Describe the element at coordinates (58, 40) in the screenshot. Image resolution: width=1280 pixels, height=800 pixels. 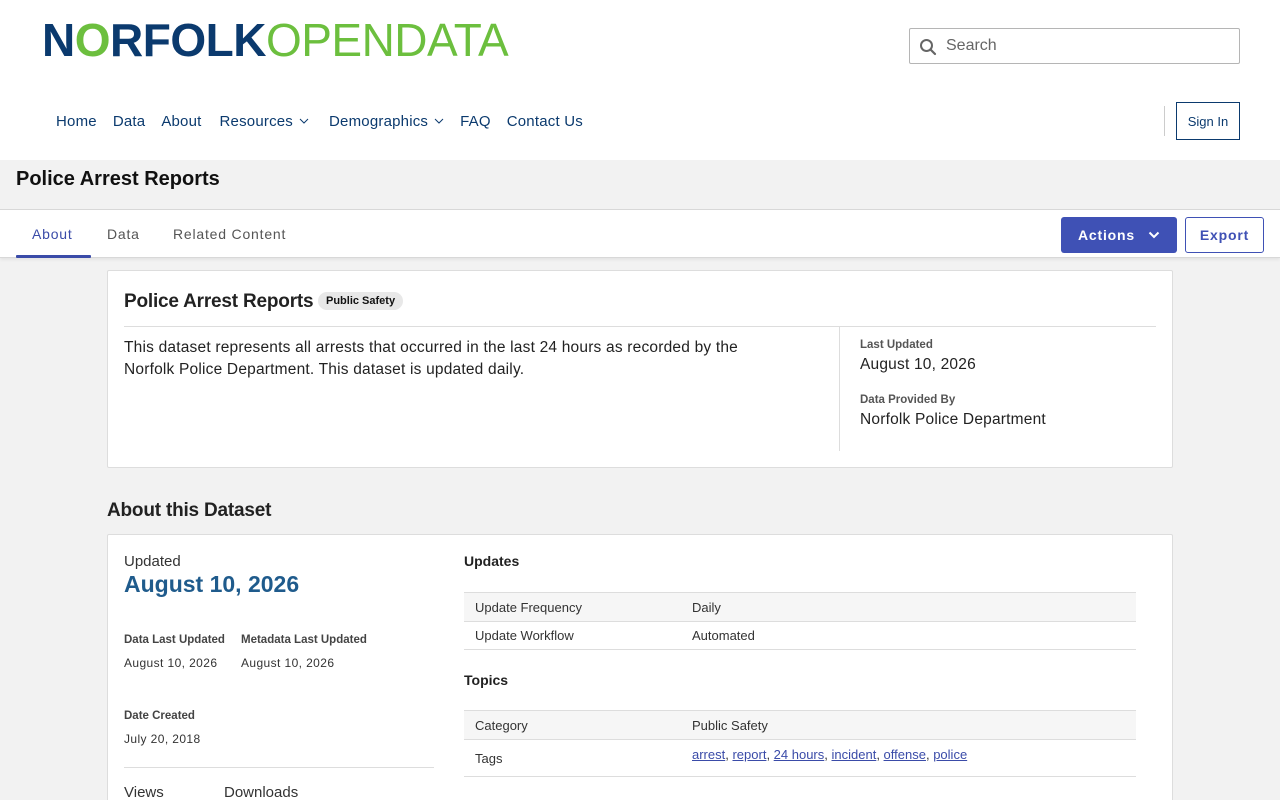
I see `logo-n: N` at that location.